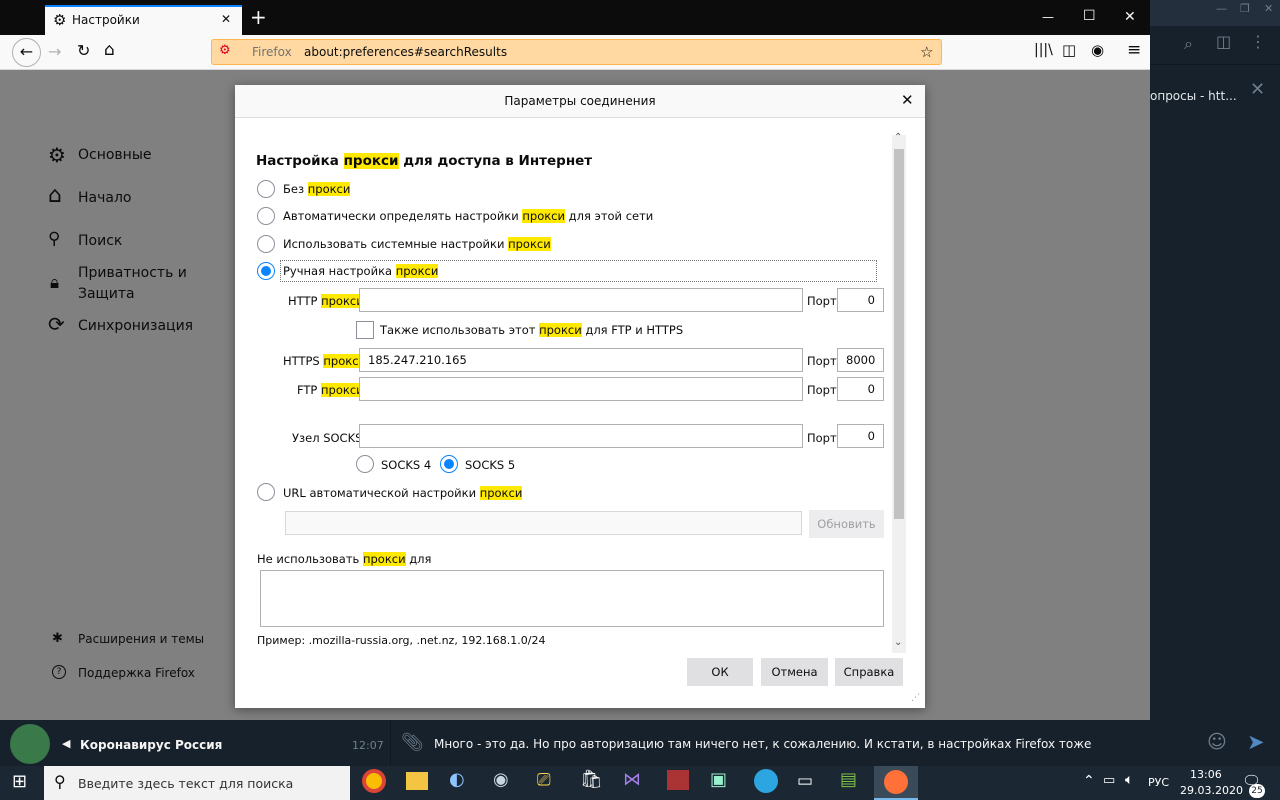  I want to click on dialog-close-icon: ✕, so click(907, 100).